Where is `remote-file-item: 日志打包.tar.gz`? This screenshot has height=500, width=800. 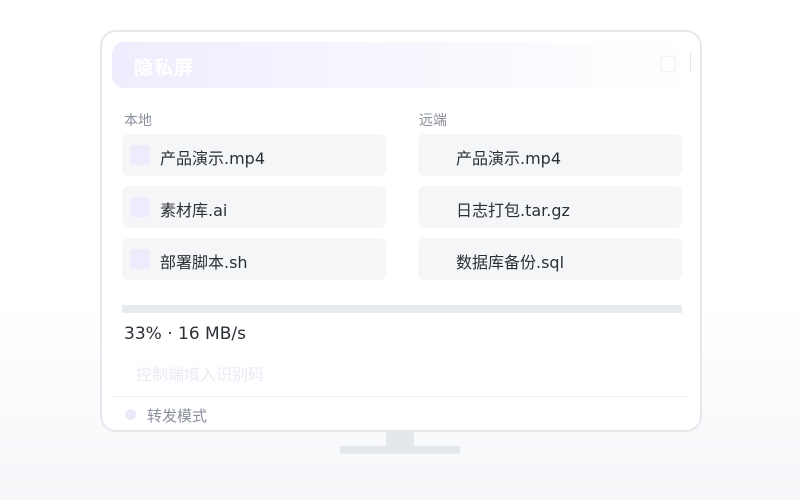
remote-file-item: 日志打包.tar.gz is located at coordinates (550, 207).